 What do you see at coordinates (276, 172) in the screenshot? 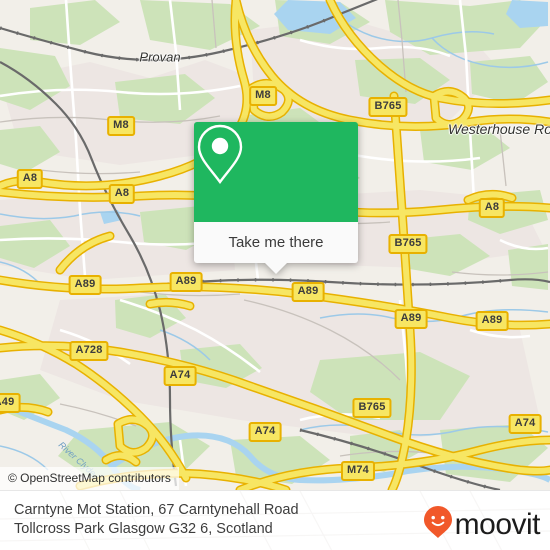
I see `popup-header` at bounding box center [276, 172].